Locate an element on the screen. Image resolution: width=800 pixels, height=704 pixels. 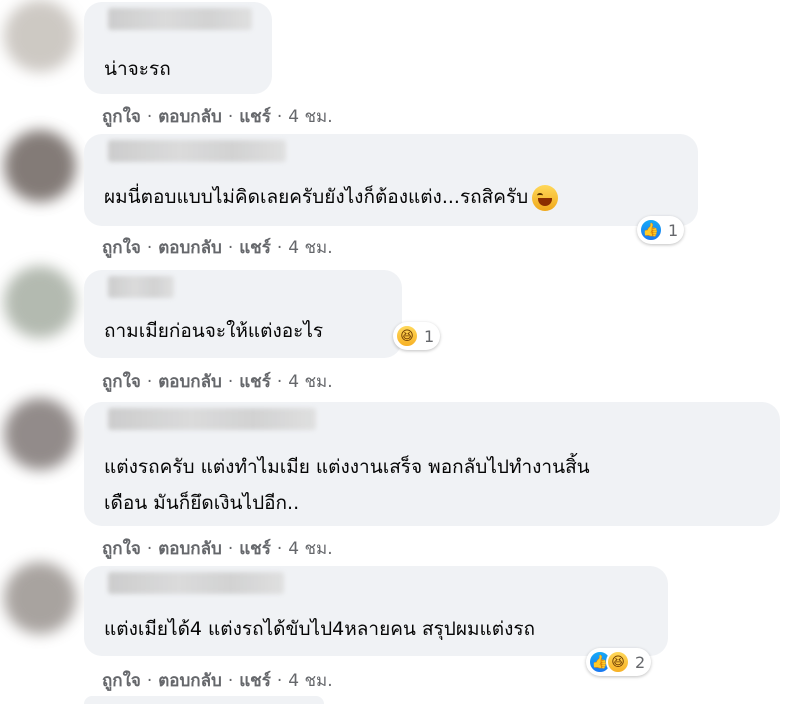
laughing-tears-emoji-icon is located at coordinates (545, 197).